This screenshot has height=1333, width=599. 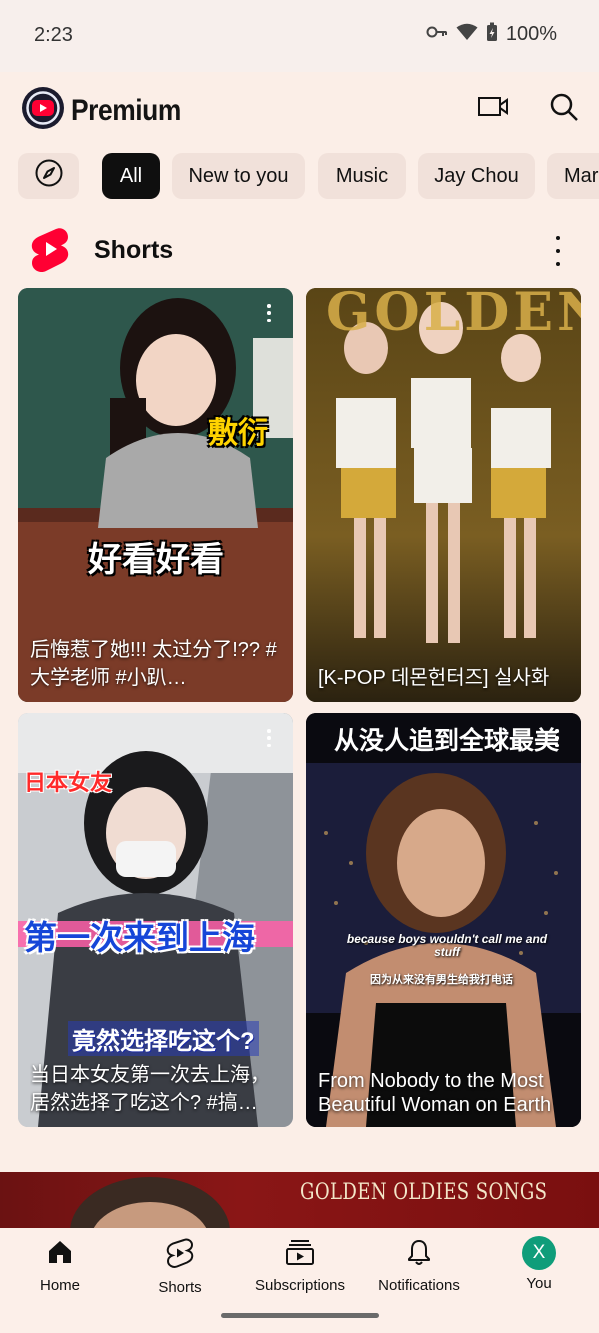 What do you see at coordinates (476, 176) in the screenshot?
I see `chip-jay-chou: Jay Chou` at bounding box center [476, 176].